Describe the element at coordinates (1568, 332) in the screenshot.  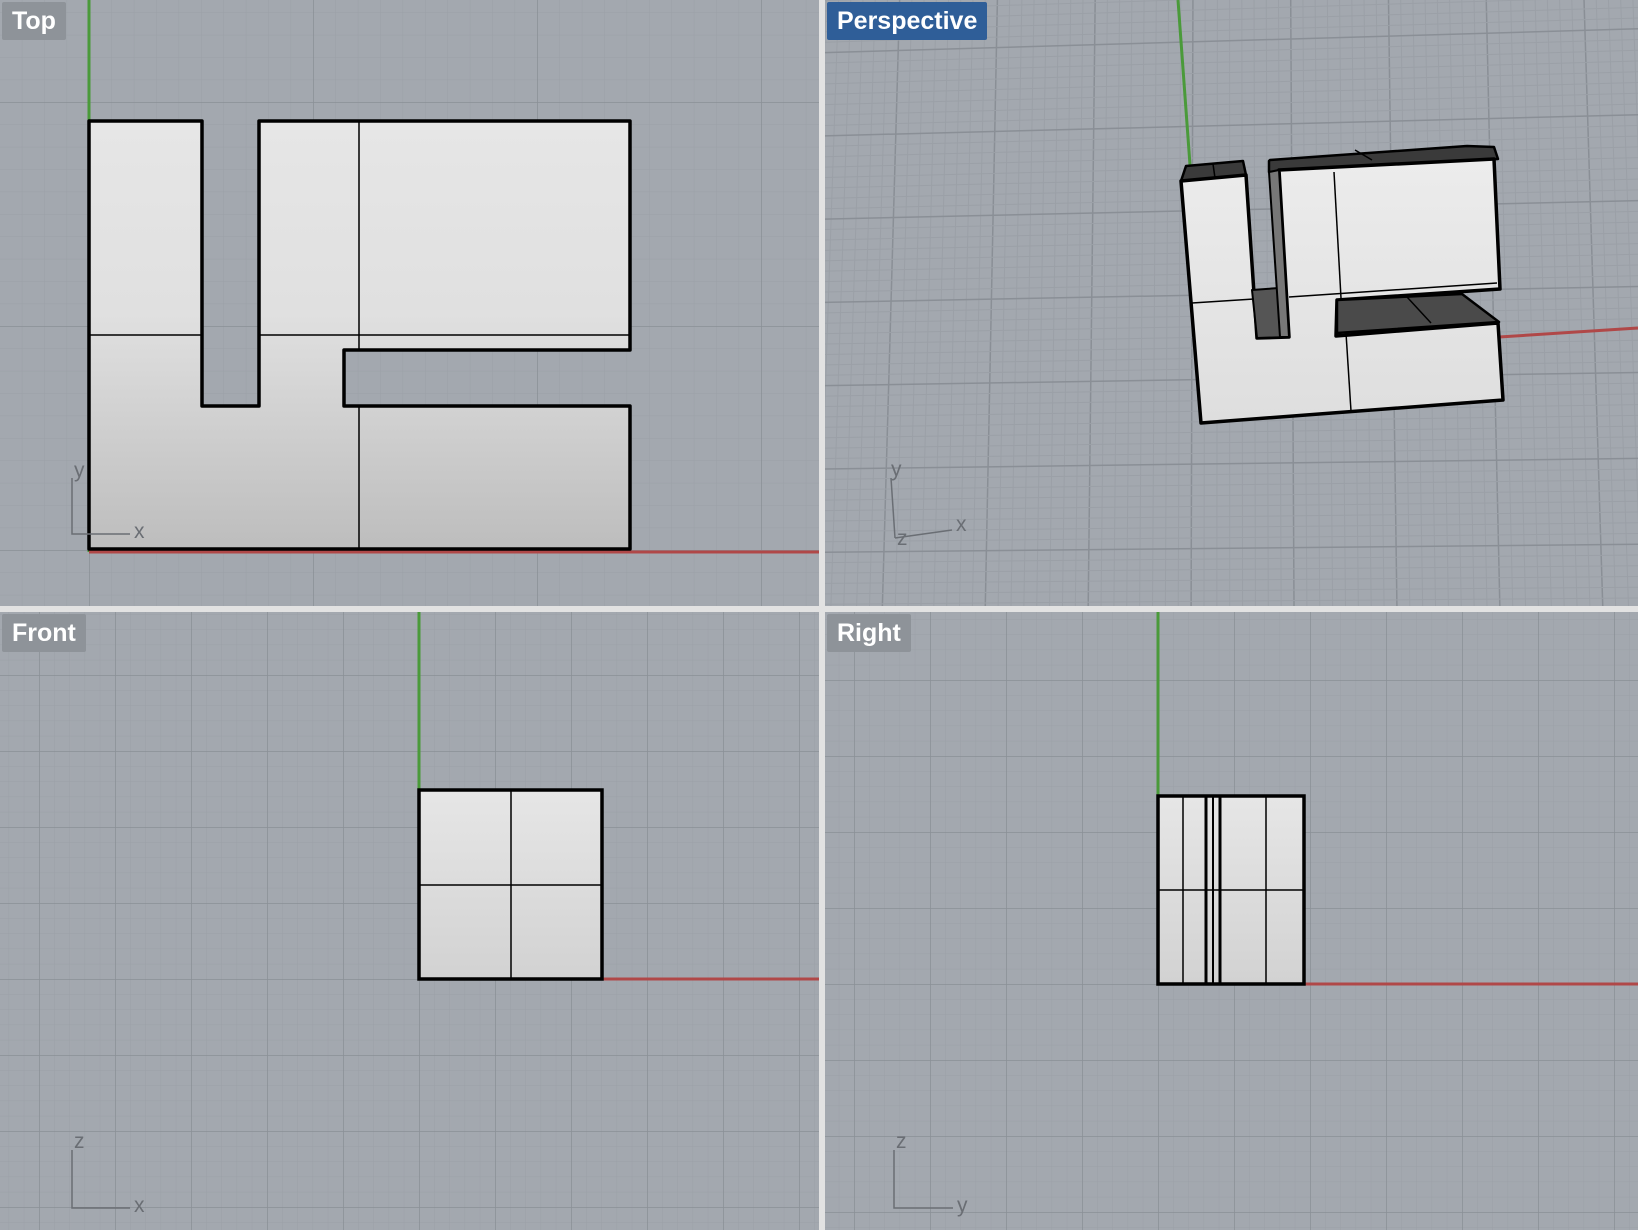
I see `x-axis-line` at that location.